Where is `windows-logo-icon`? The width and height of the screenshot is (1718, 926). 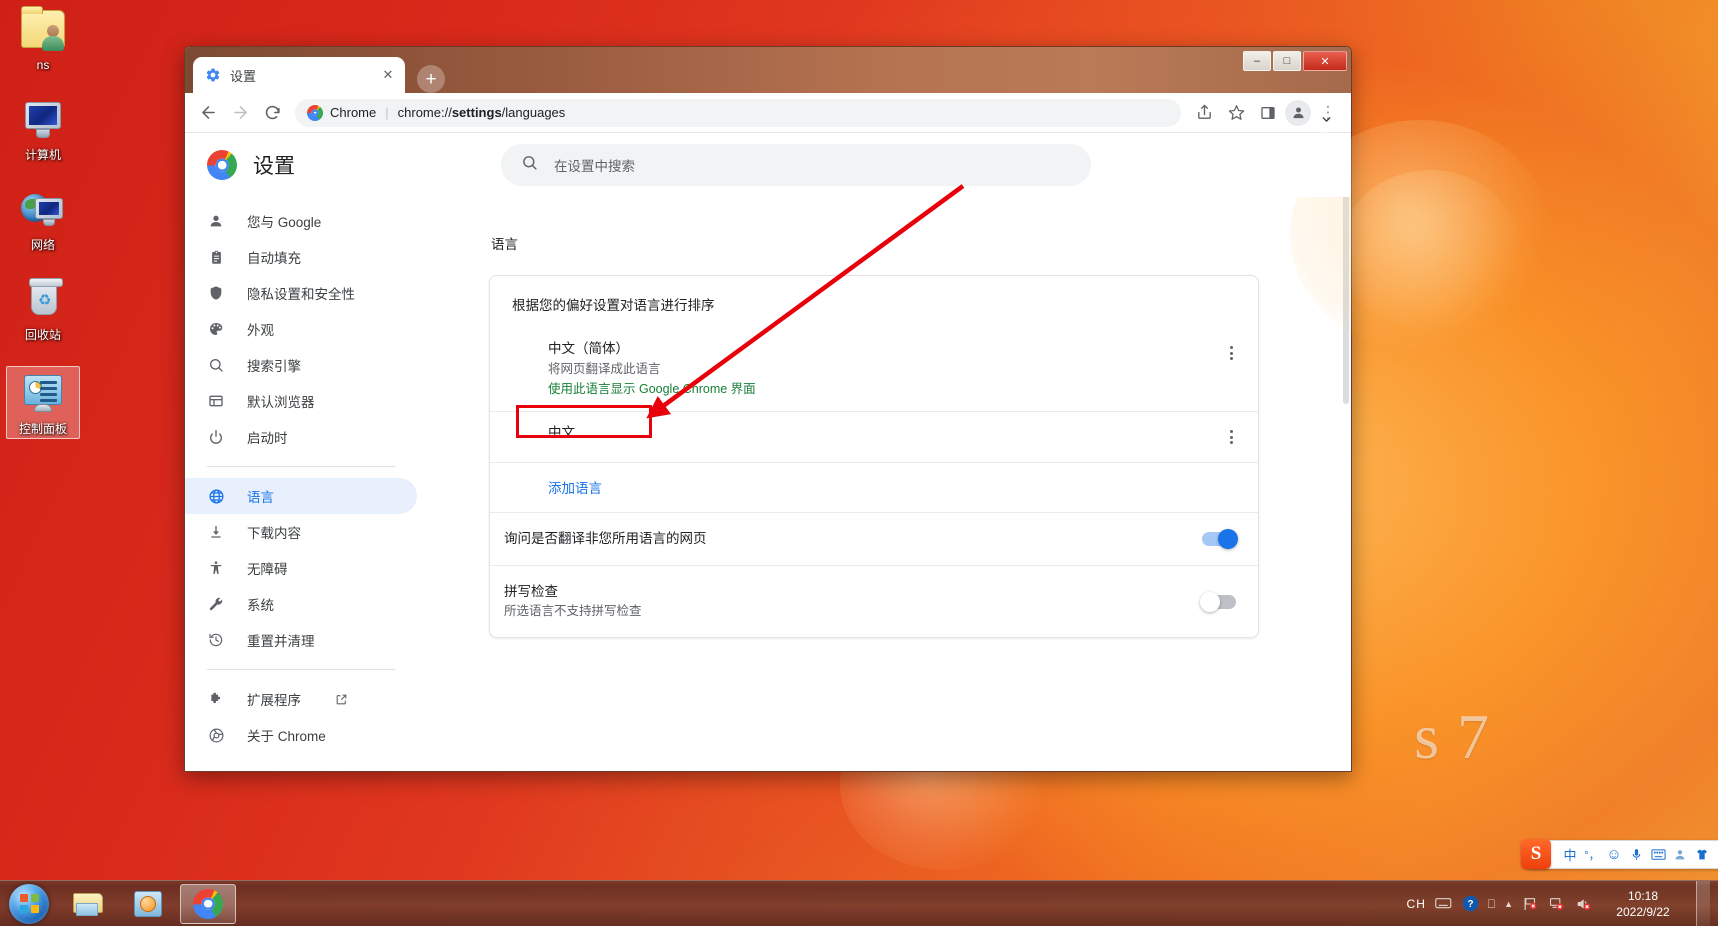 windows-logo-icon is located at coordinates (29, 903).